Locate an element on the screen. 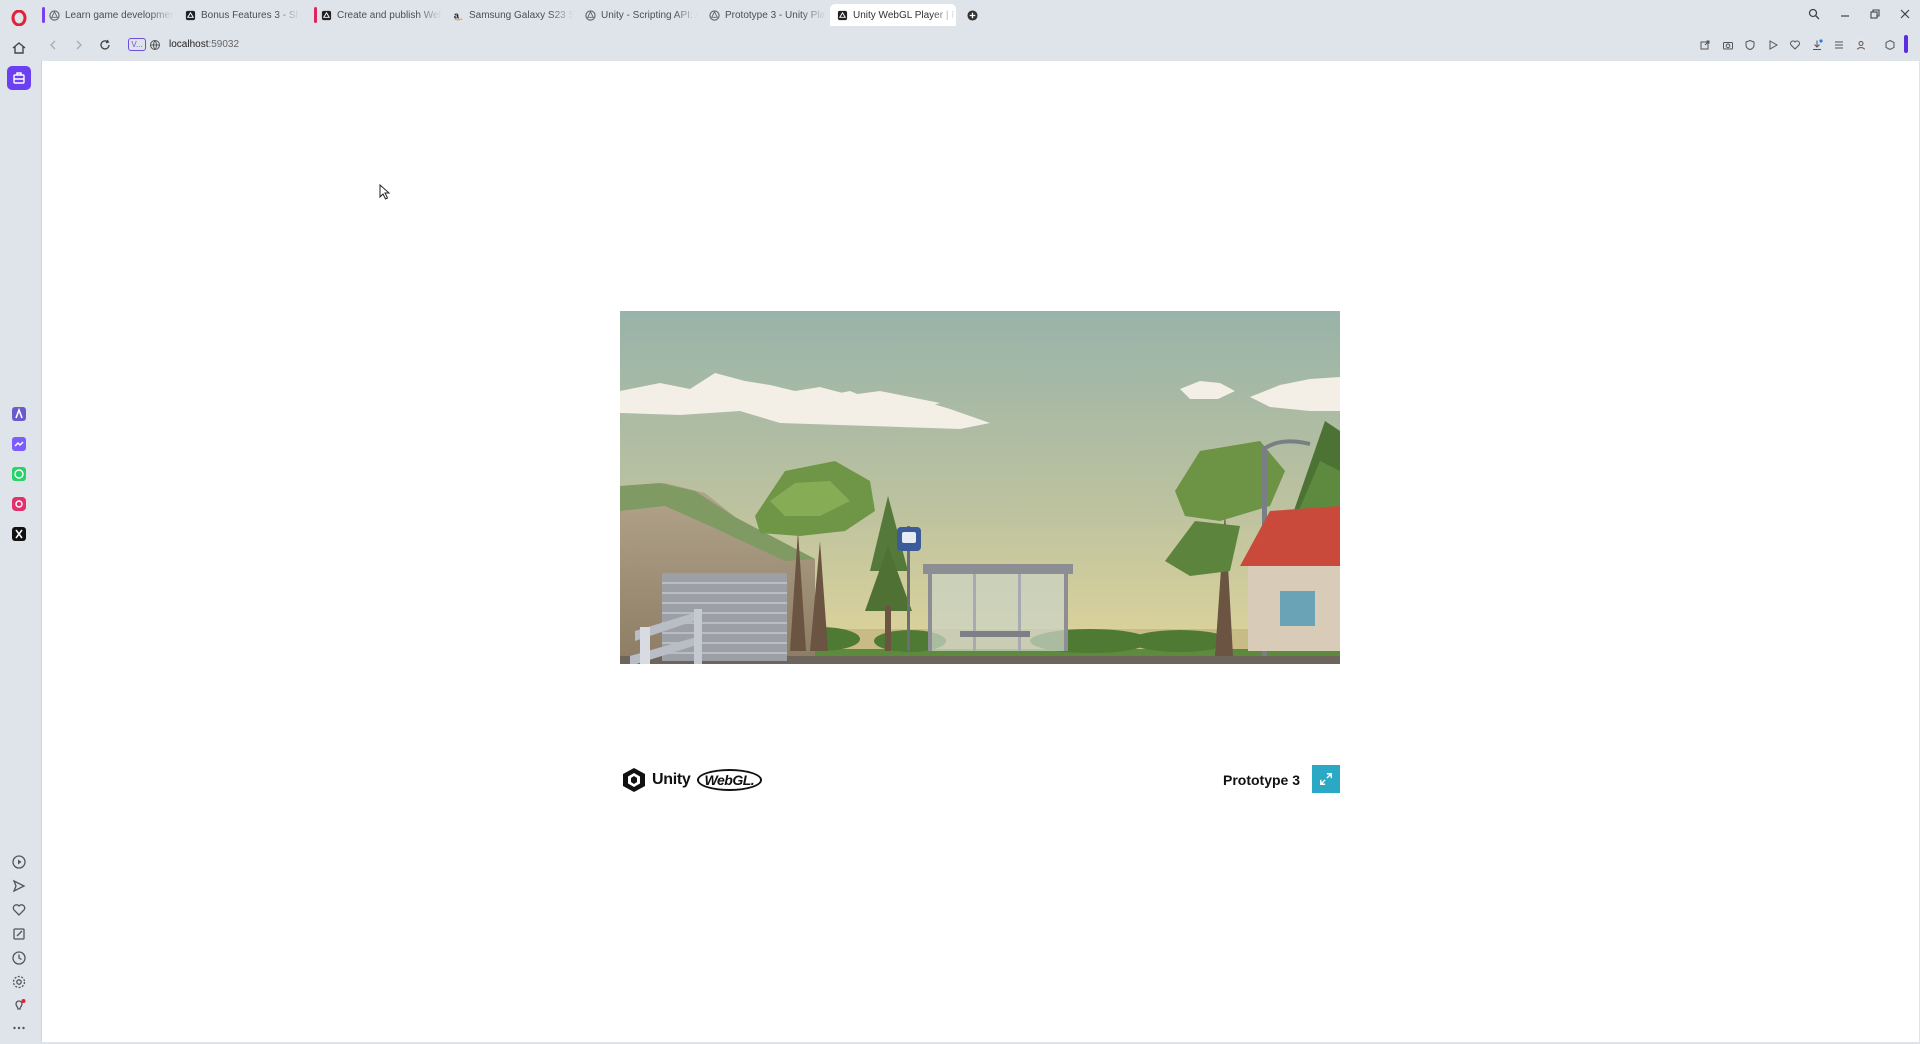 This screenshot has width=1920, height=1044. fullscreen-button is located at coordinates (1326, 779).